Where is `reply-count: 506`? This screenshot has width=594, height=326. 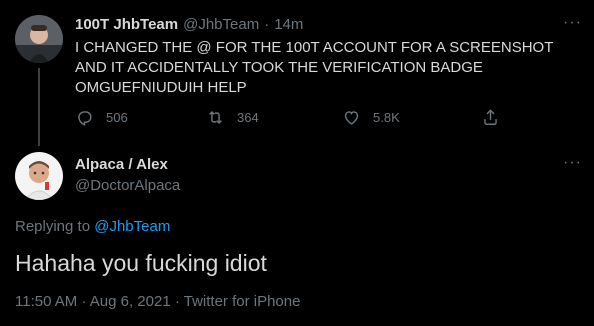
reply-count: 506 is located at coordinates (117, 117).